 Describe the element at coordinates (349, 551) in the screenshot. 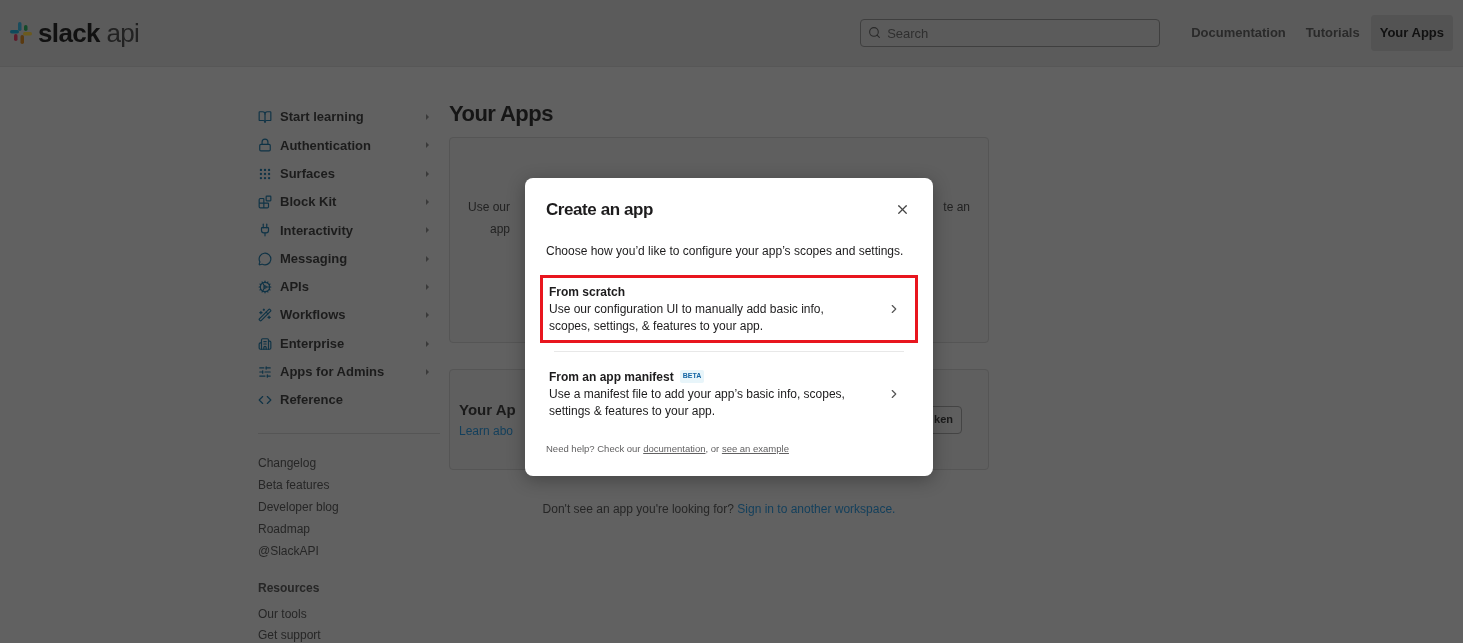

I see `sidebar-link: @SlackAPI` at that location.